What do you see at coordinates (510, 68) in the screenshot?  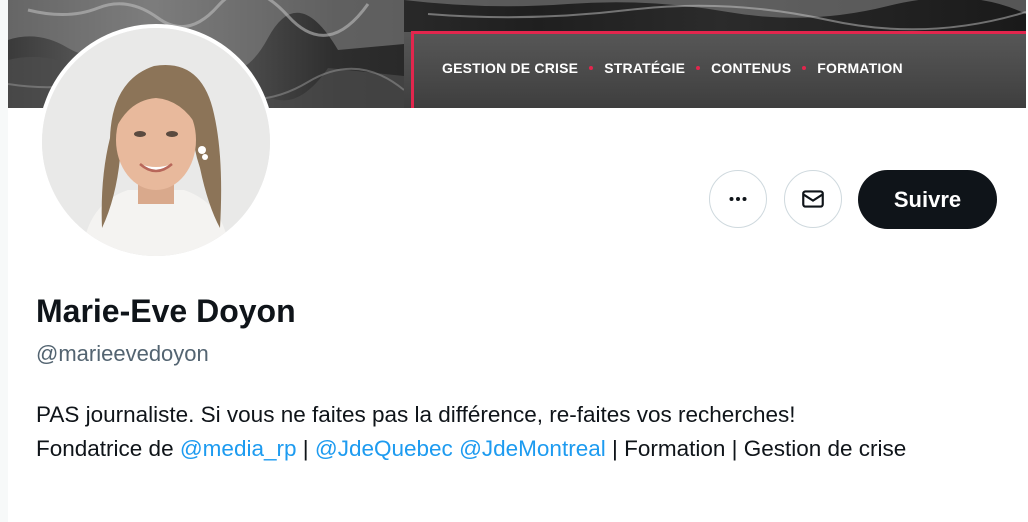 I see `banner-item-gestion-de-crise: GESTION DE CRISE` at bounding box center [510, 68].